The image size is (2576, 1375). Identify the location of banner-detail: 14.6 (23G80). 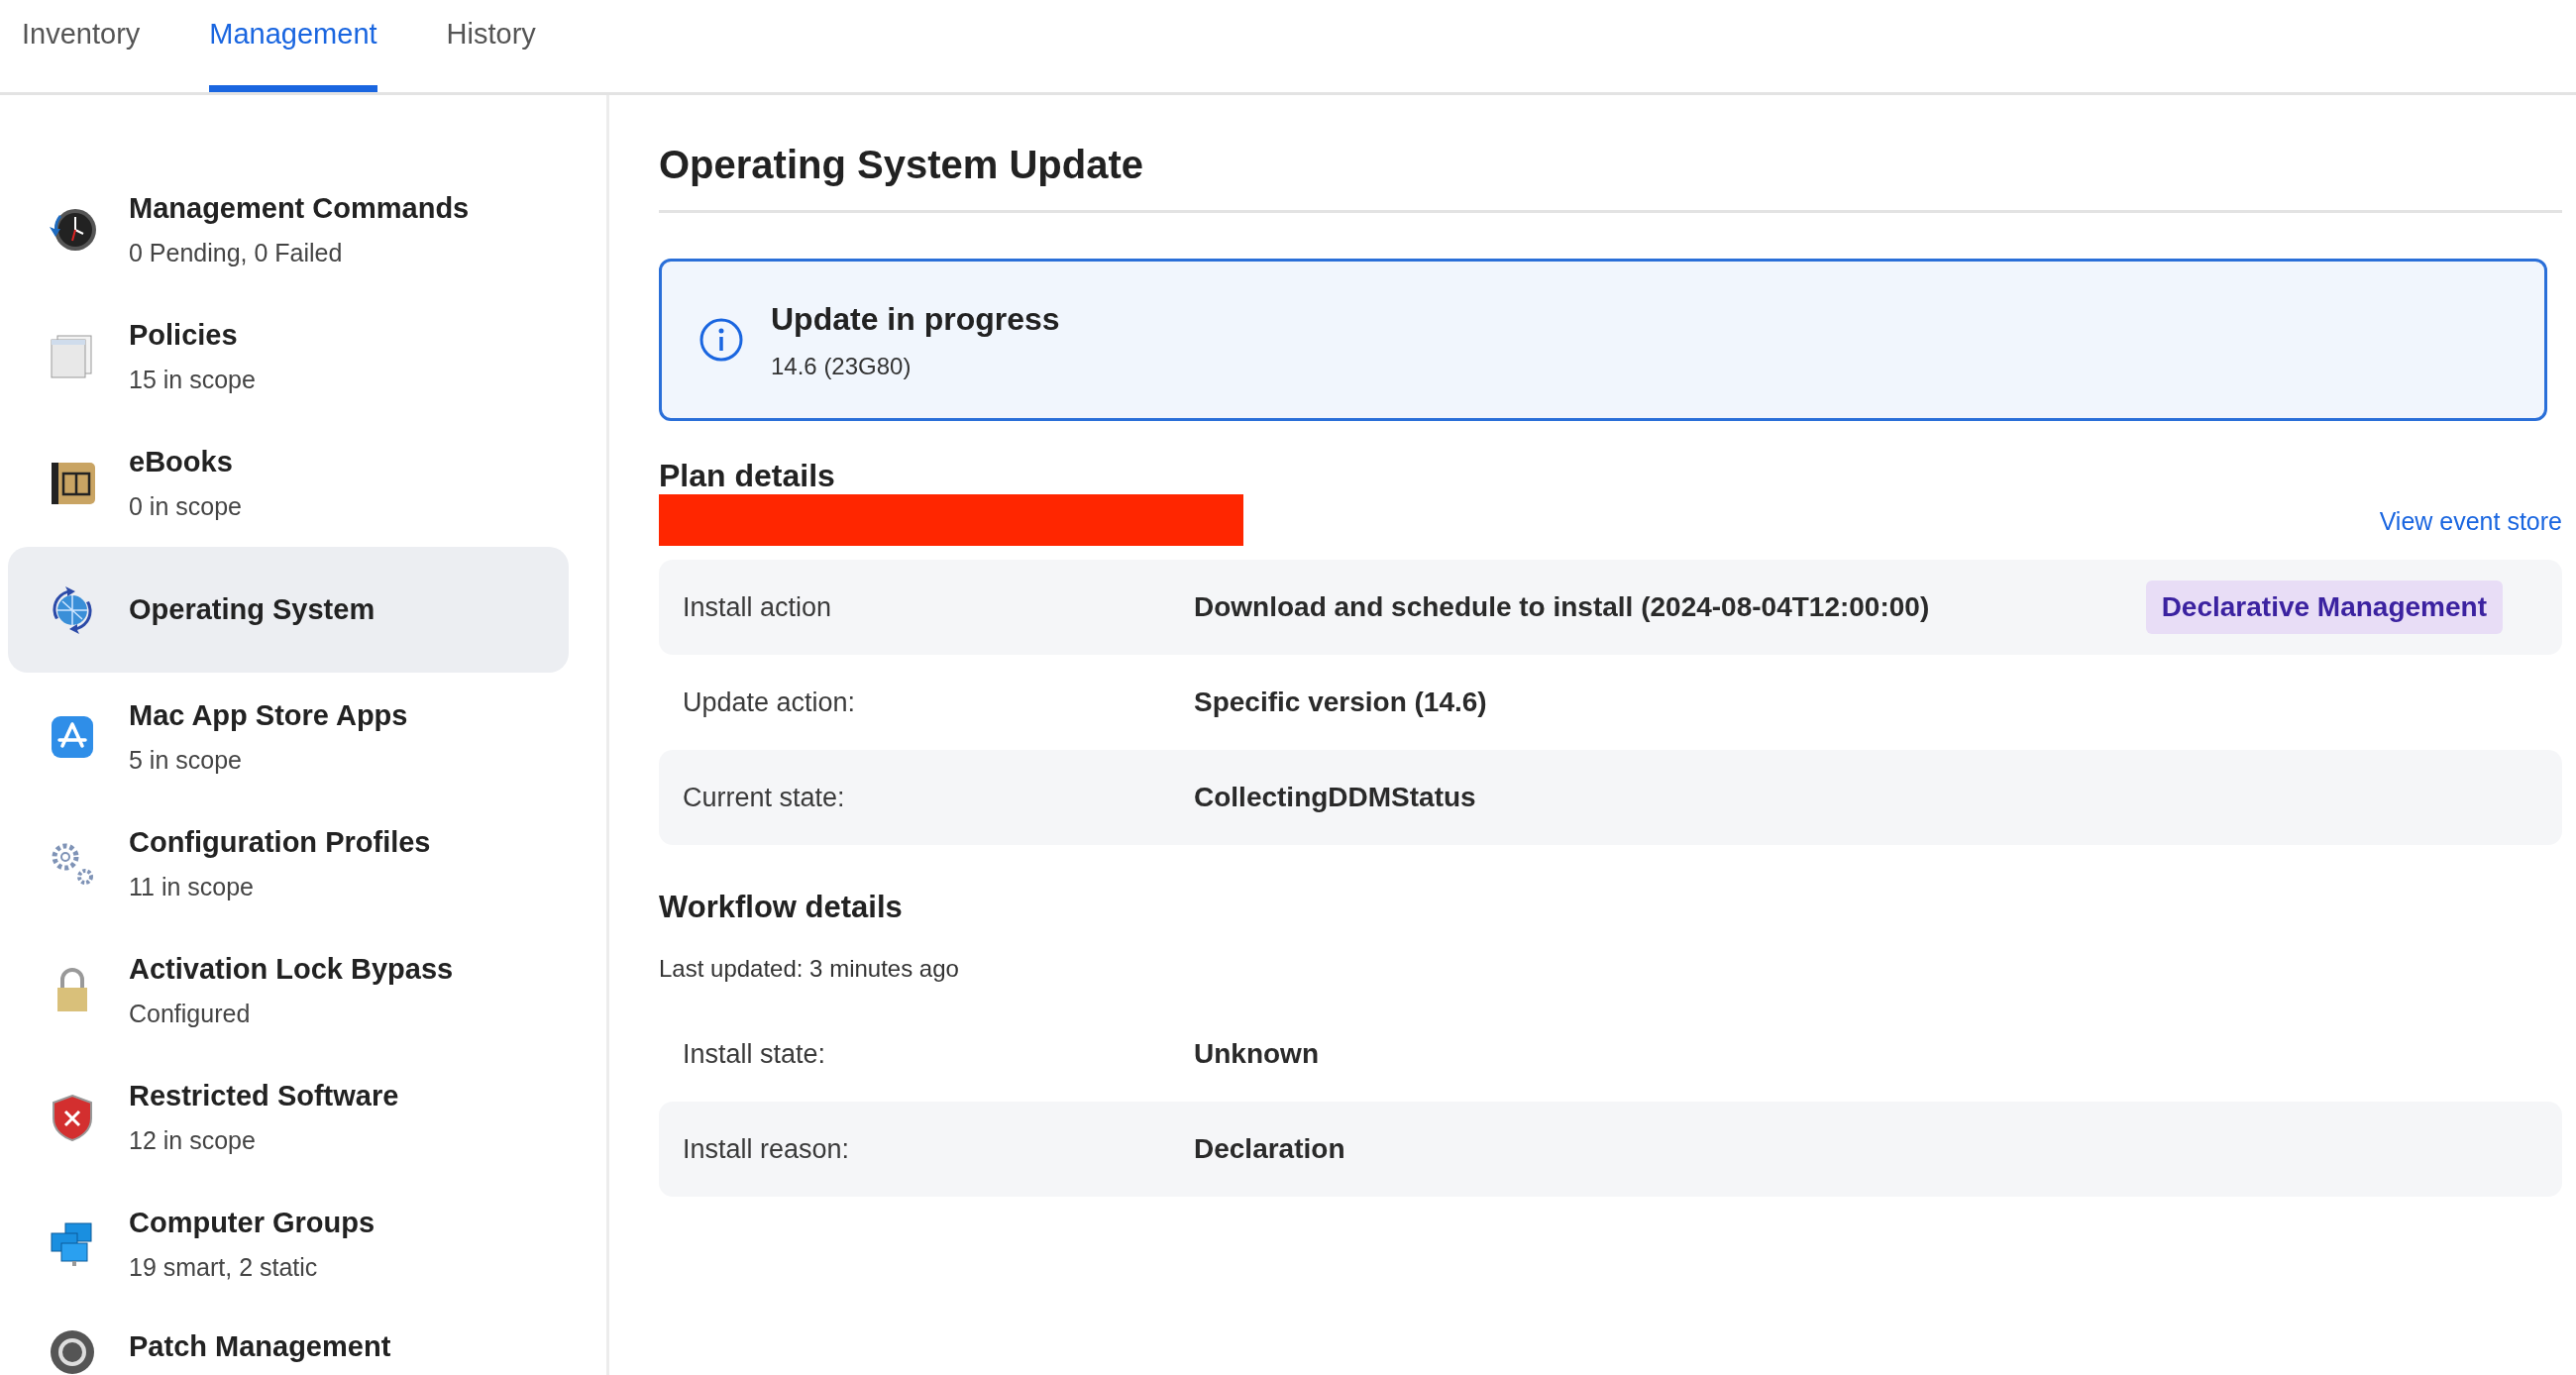
(842, 366).